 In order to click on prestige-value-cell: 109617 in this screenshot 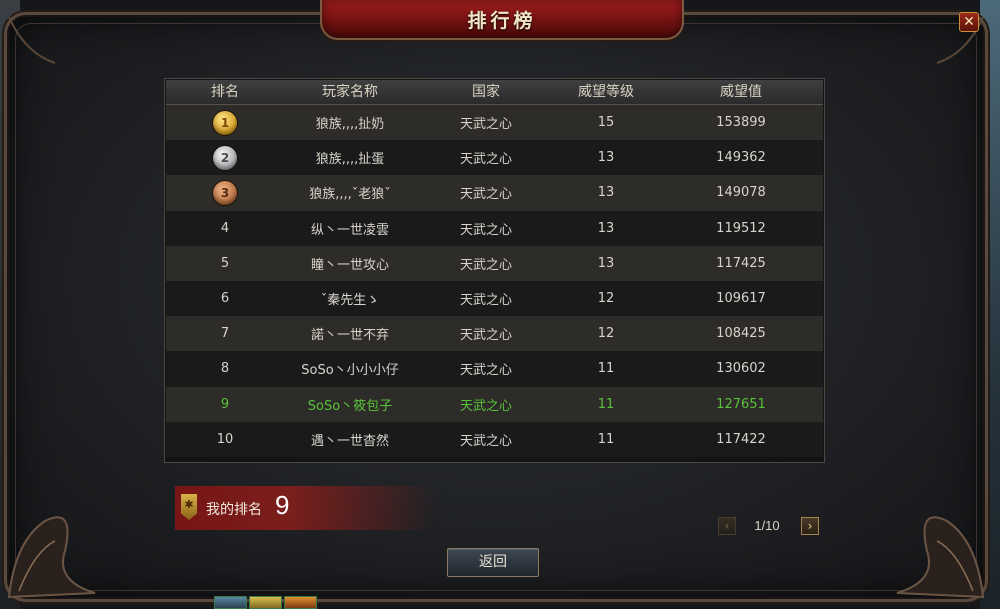, I will do `click(741, 299)`.